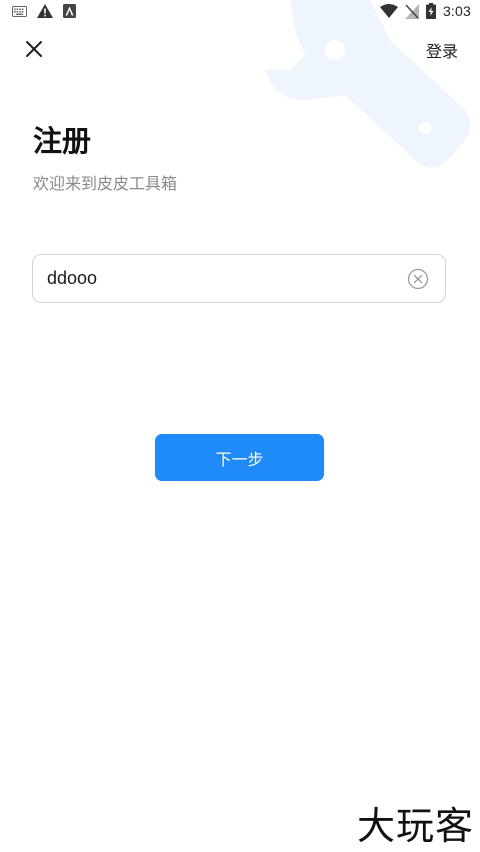 The image size is (480, 852). Describe the element at coordinates (411, 11) in the screenshot. I see `no-sim-icon` at that location.